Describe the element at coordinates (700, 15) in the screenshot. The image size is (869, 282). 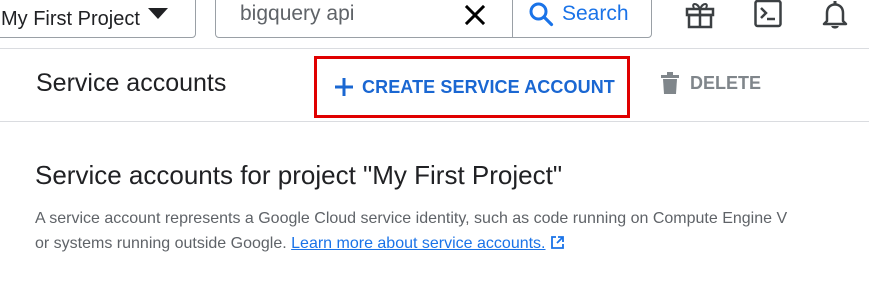
I see `gift-icon` at that location.